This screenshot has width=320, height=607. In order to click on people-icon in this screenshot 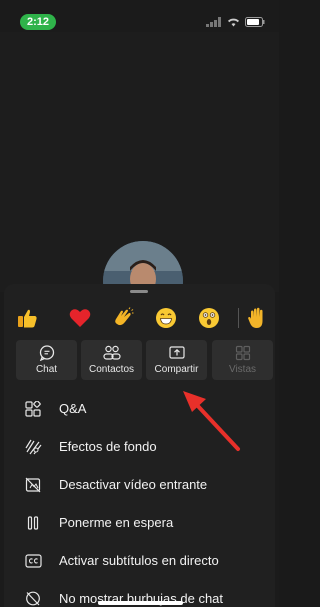, I will do `click(111, 352)`.